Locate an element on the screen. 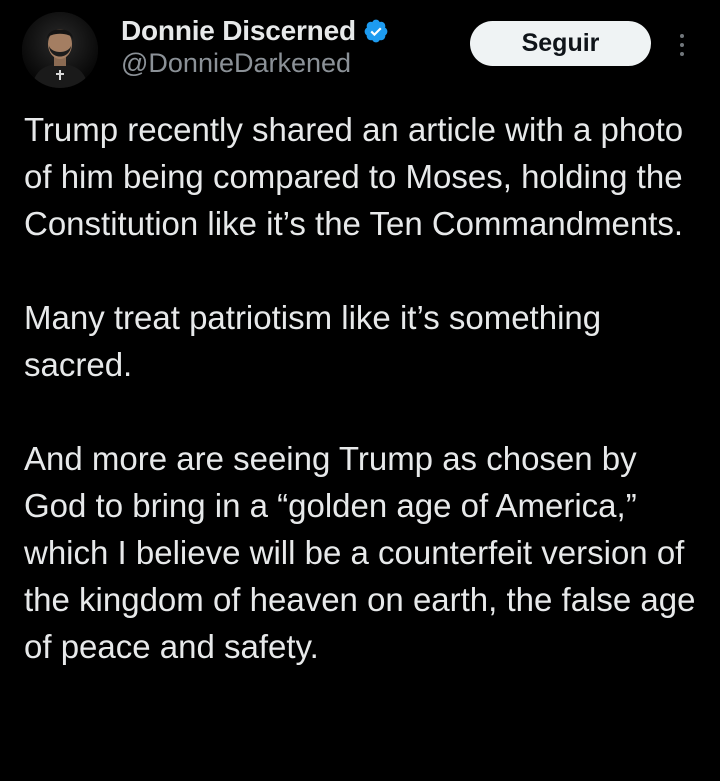  avatar-portrait-icon is located at coordinates (60, 50).